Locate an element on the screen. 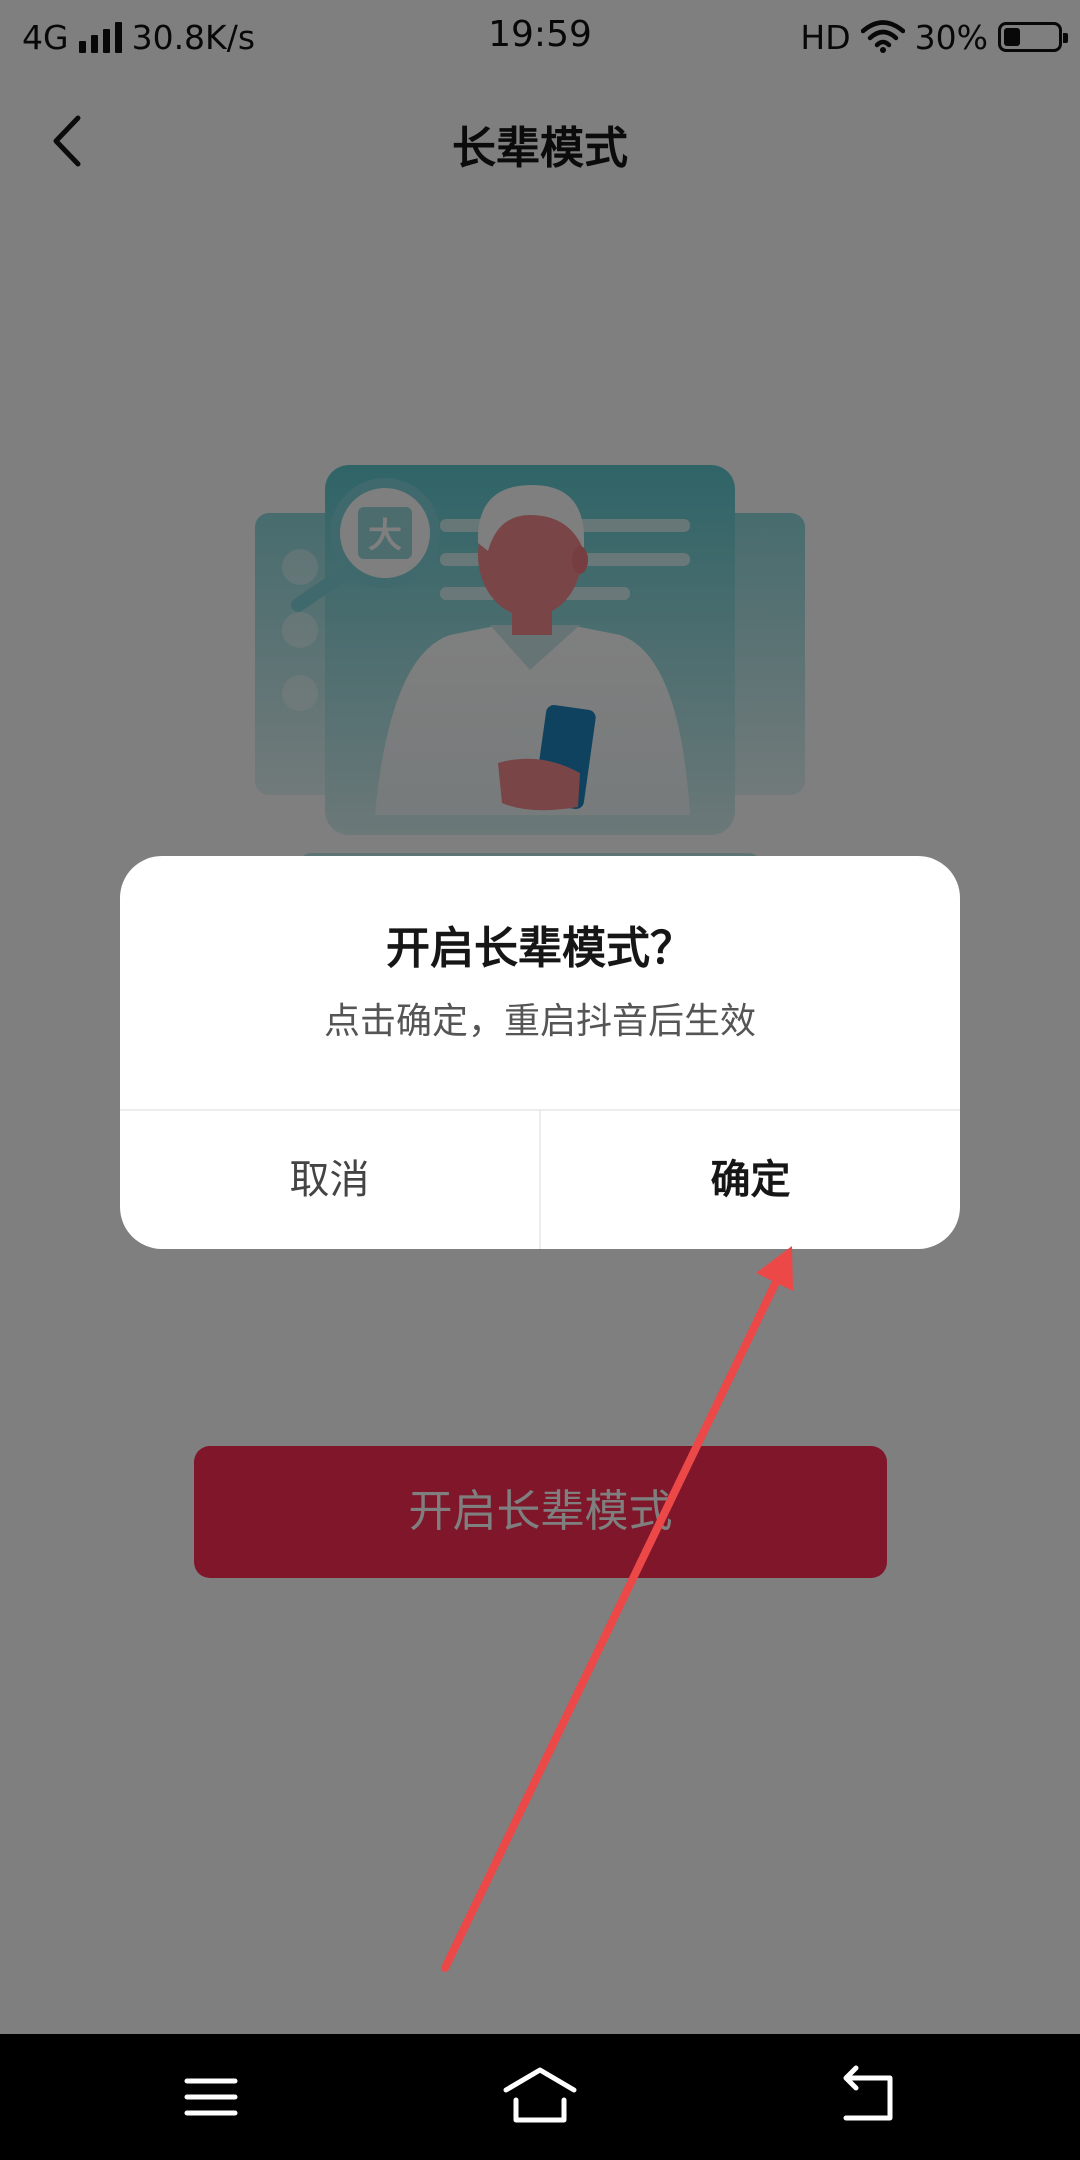  menu-icon is located at coordinates (211, 2097).